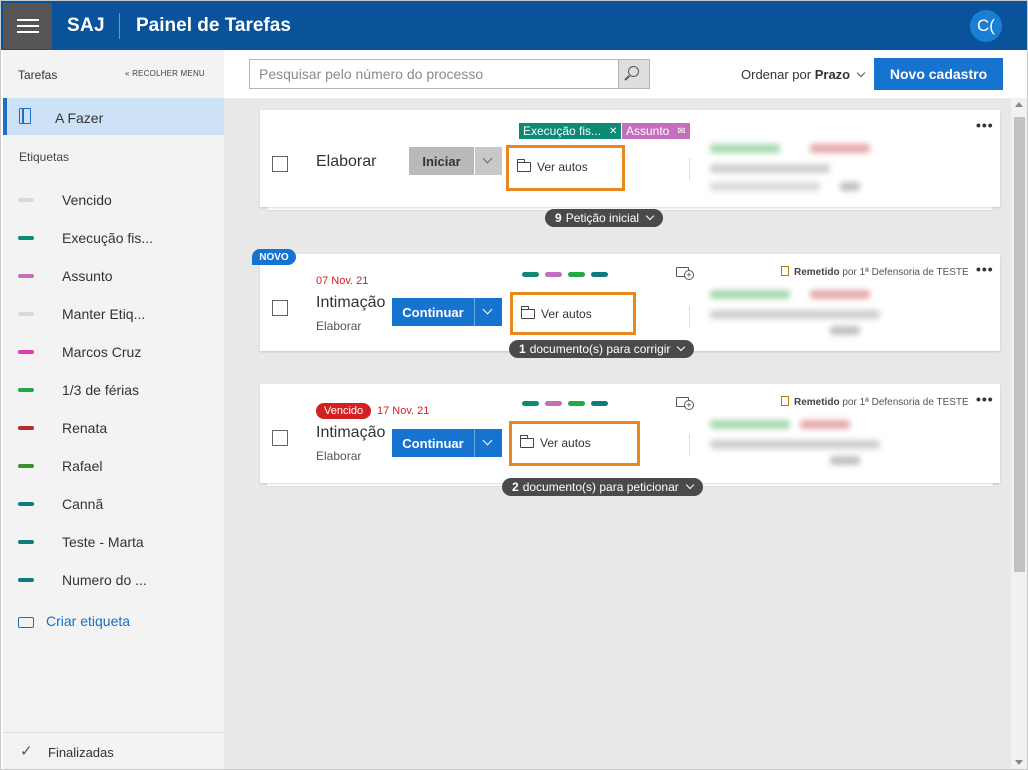 The height and width of the screenshot is (770, 1028). I want to click on avatar: C(, so click(986, 26).